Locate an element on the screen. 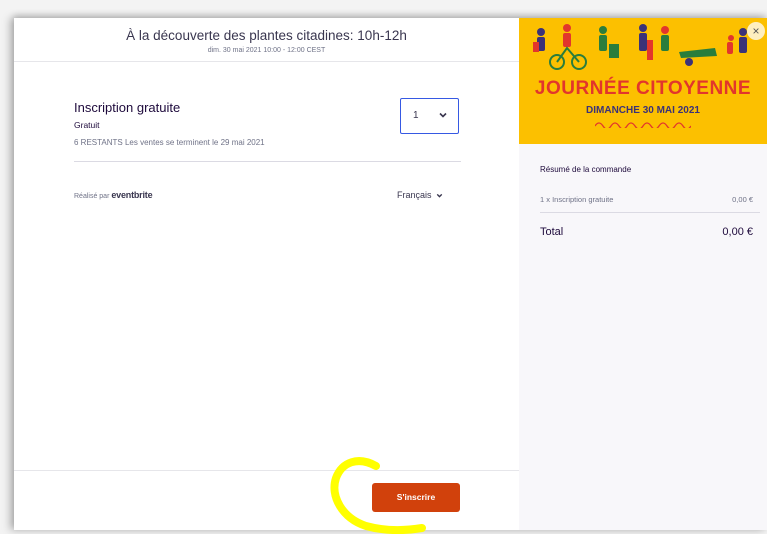  language-selector: Français is located at coordinates (420, 195).